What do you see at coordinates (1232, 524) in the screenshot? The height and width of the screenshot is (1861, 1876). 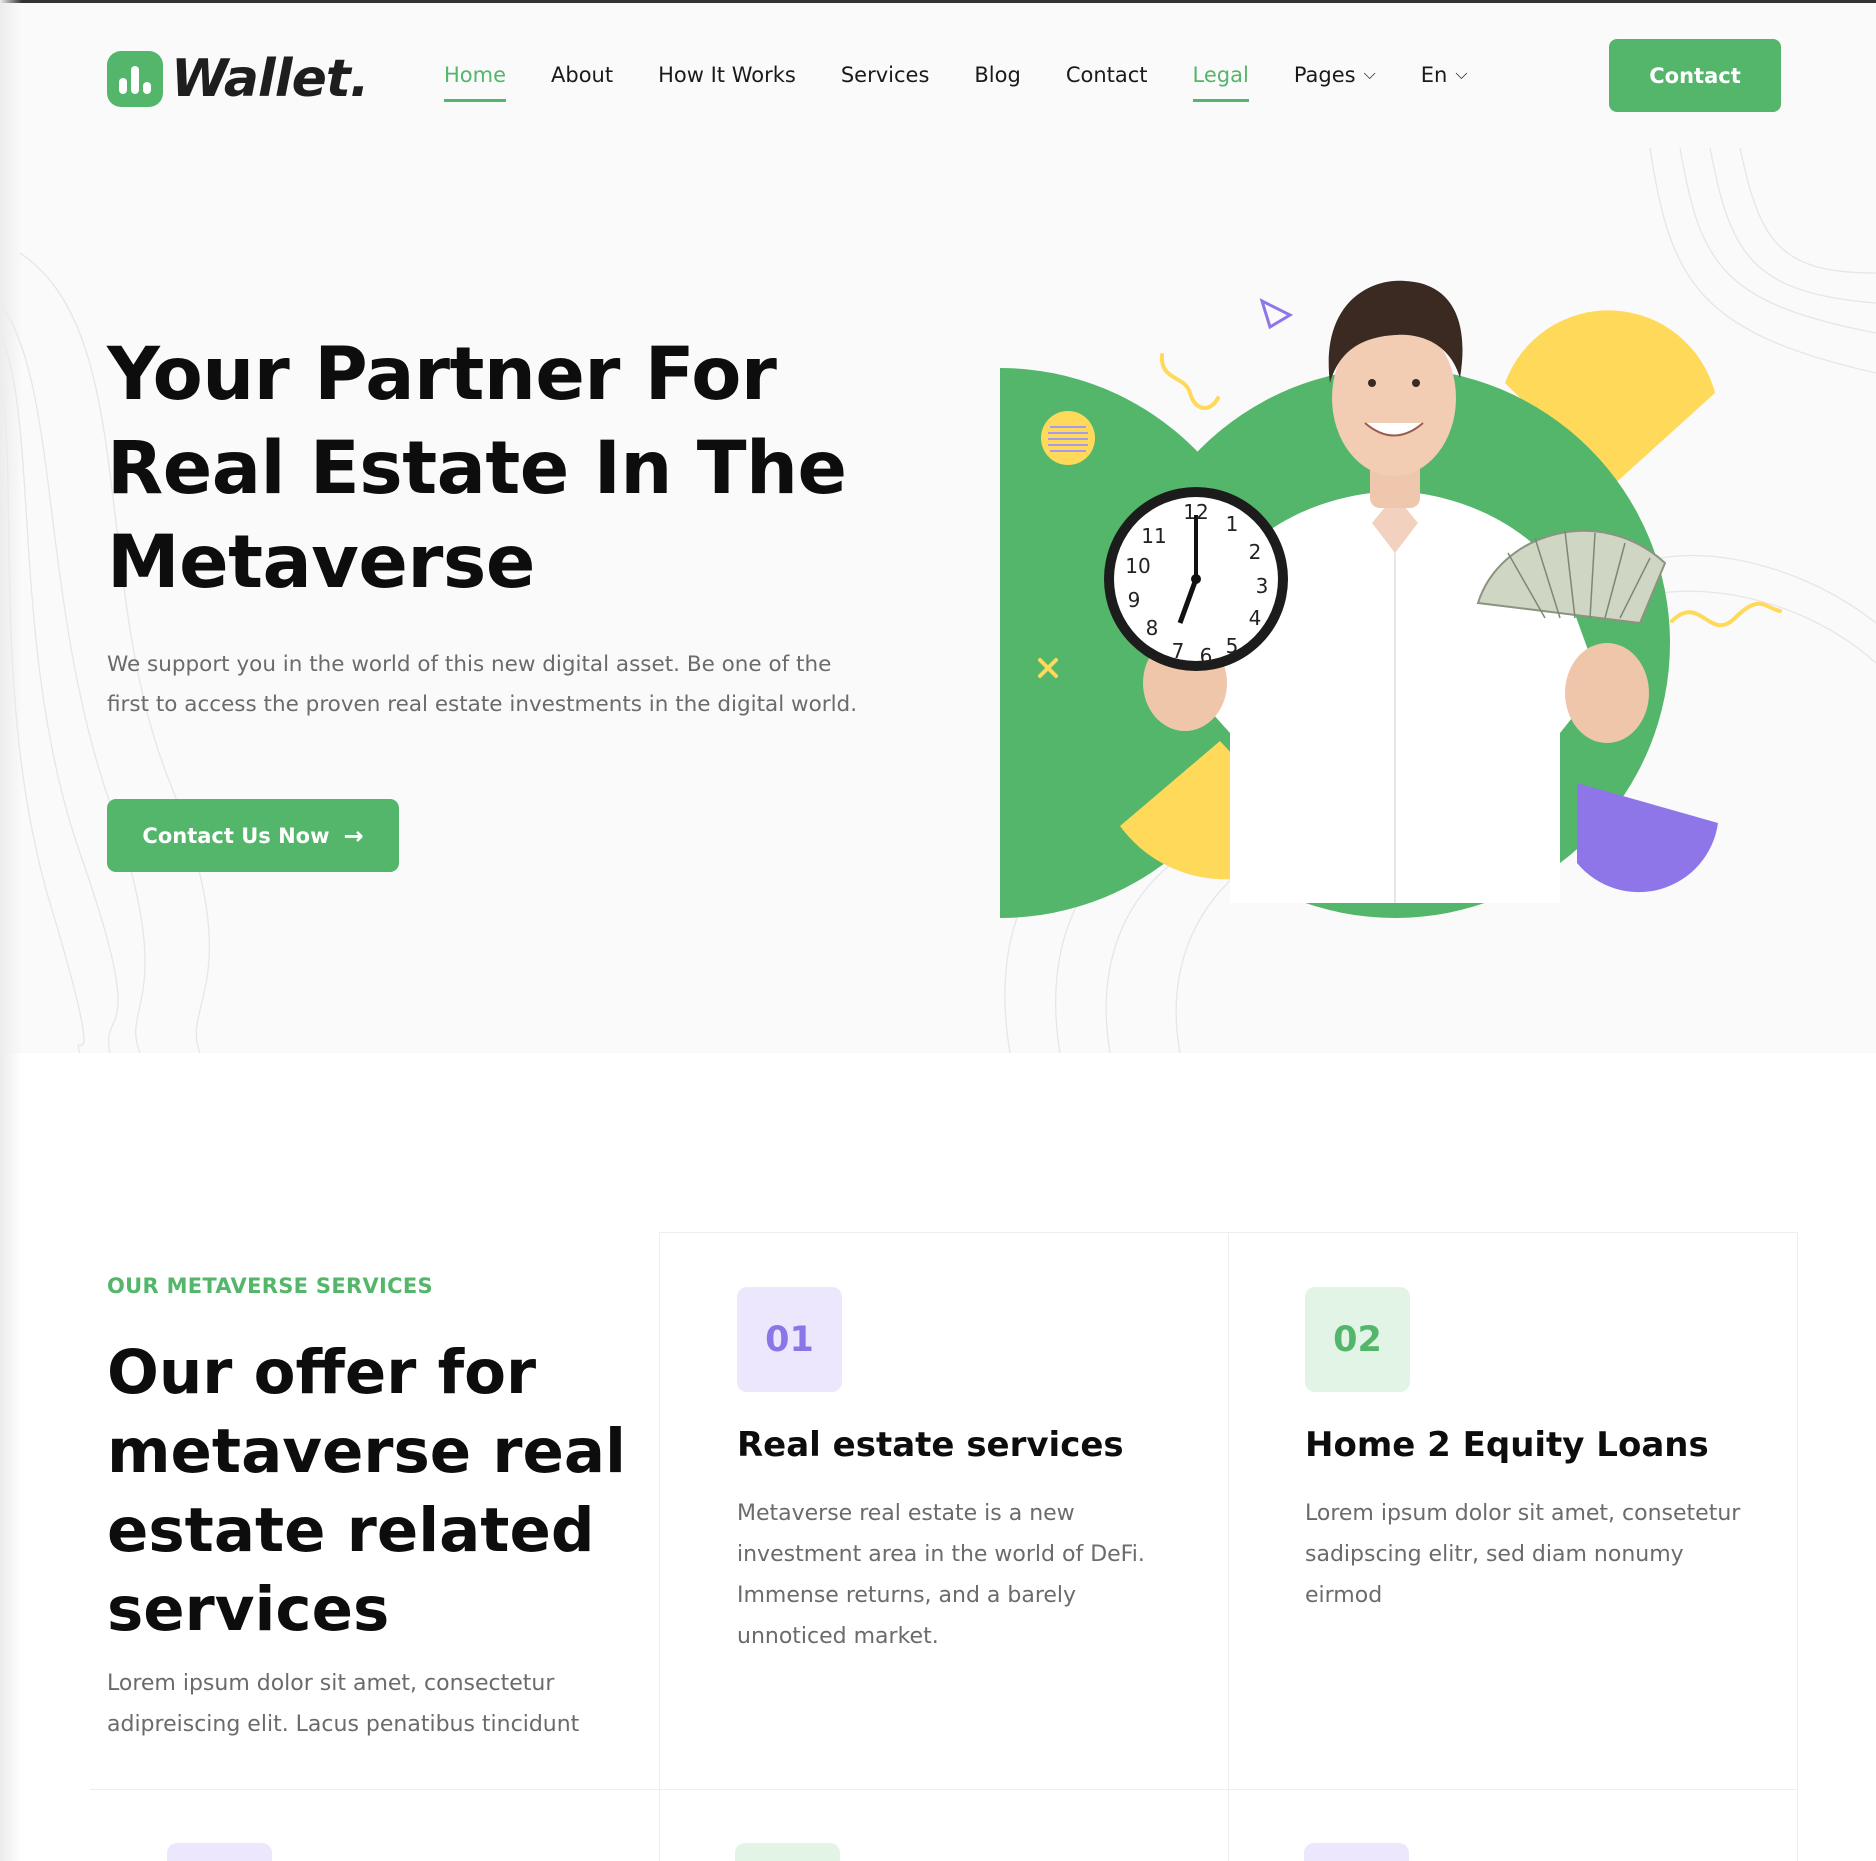 I see `svg-text: 1` at bounding box center [1232, 524].